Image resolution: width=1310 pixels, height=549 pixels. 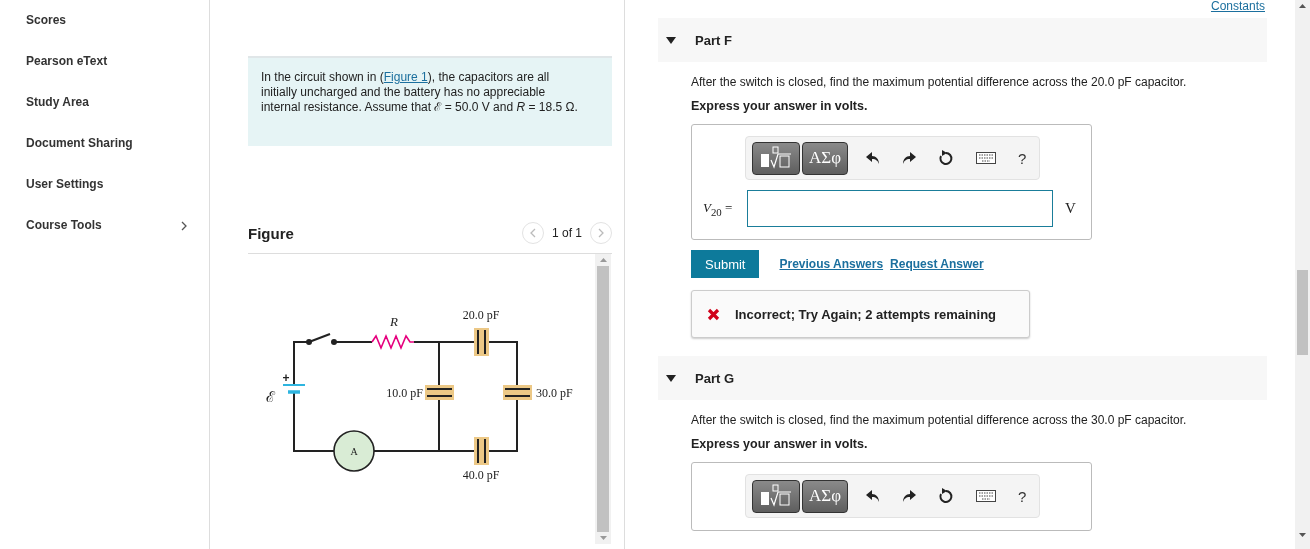 What do you see at coordinates (532, 233) in the screenshot?
I see `chevron-left-icon` at bounding box center [532, 233].